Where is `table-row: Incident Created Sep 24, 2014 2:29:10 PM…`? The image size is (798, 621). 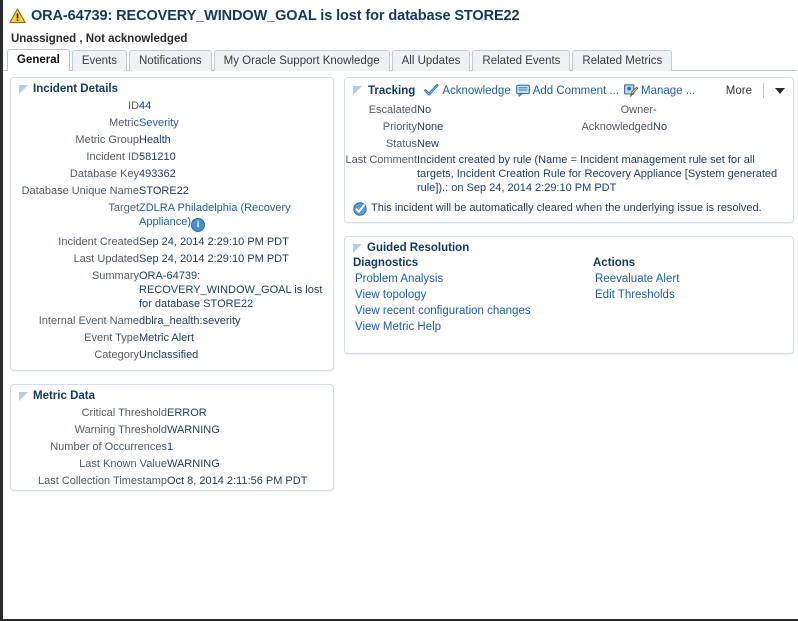 table-row: Incident Created Sep 24, 2014 2:29:10 PM… is located at coordinates (172, 242).